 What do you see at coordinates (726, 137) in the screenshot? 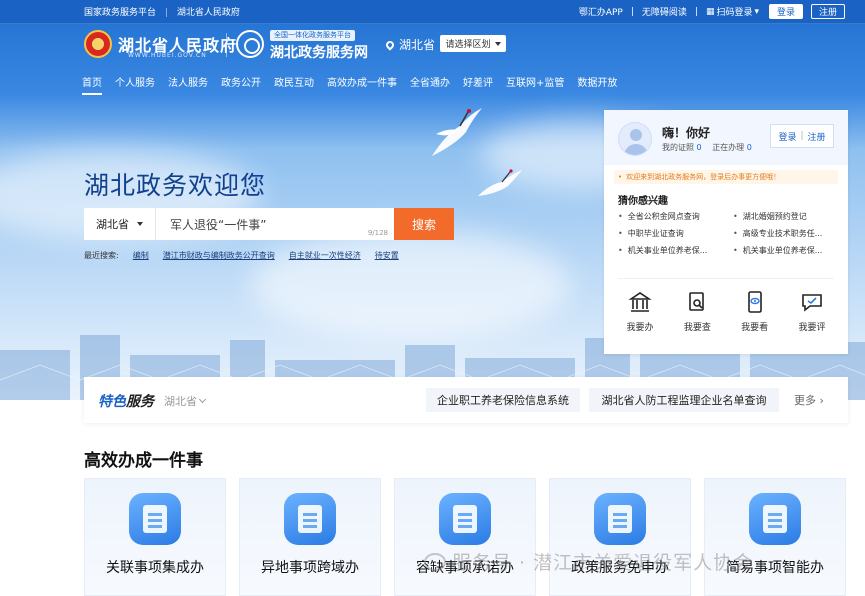
I see `user-panel-header: 嗨！你好 我的证照 0 正在办理 0 登录 | 注册` at bounding box center [726, 137].